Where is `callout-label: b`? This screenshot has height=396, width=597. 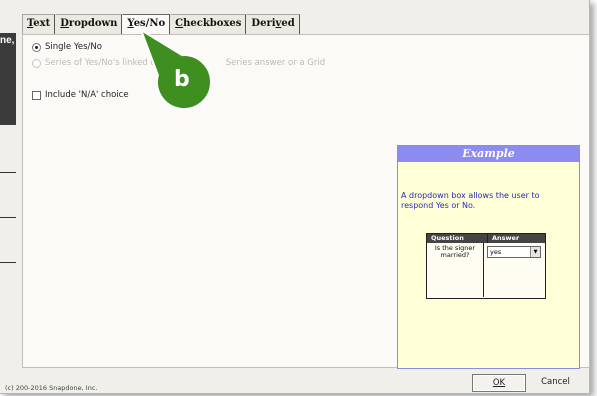
callout-label: b is located at coordinates (182, 79).